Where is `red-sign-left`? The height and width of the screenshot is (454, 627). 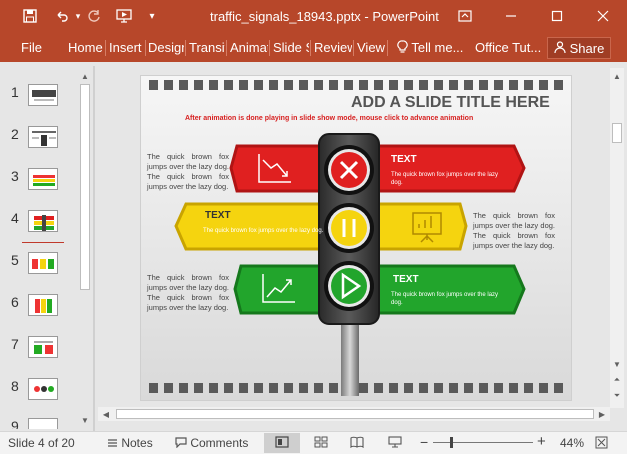 red-sign-left is located at coordinates (276, 168).